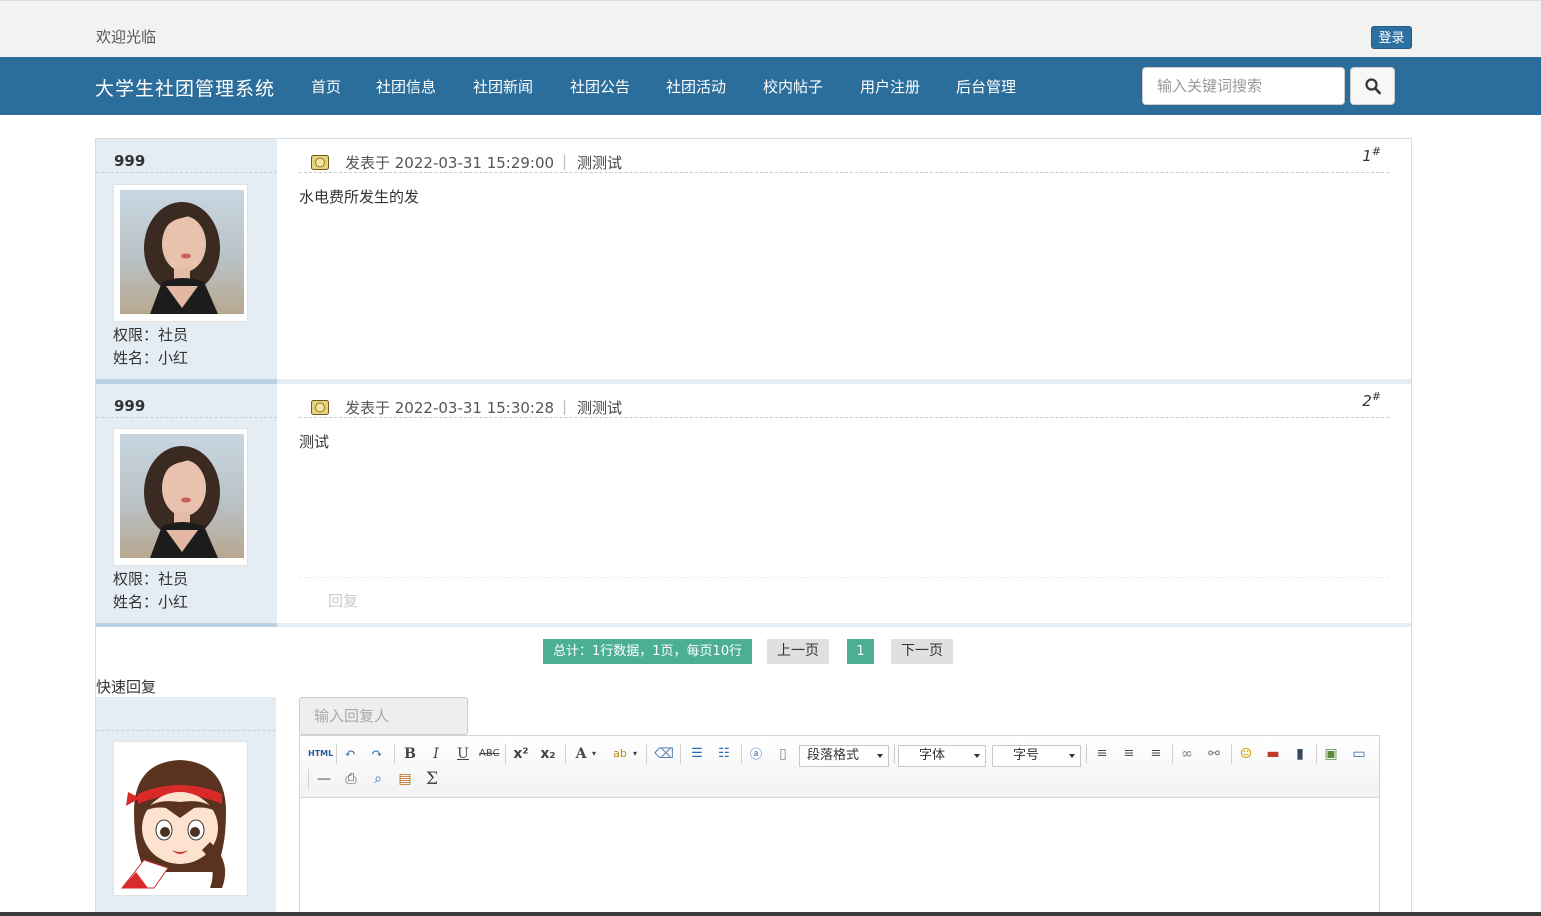  Describe the element at coordinates (450, 408) in the screenshot. I see `post-timestamp: 发表于 2022-03-31 15:30:28` at that location.